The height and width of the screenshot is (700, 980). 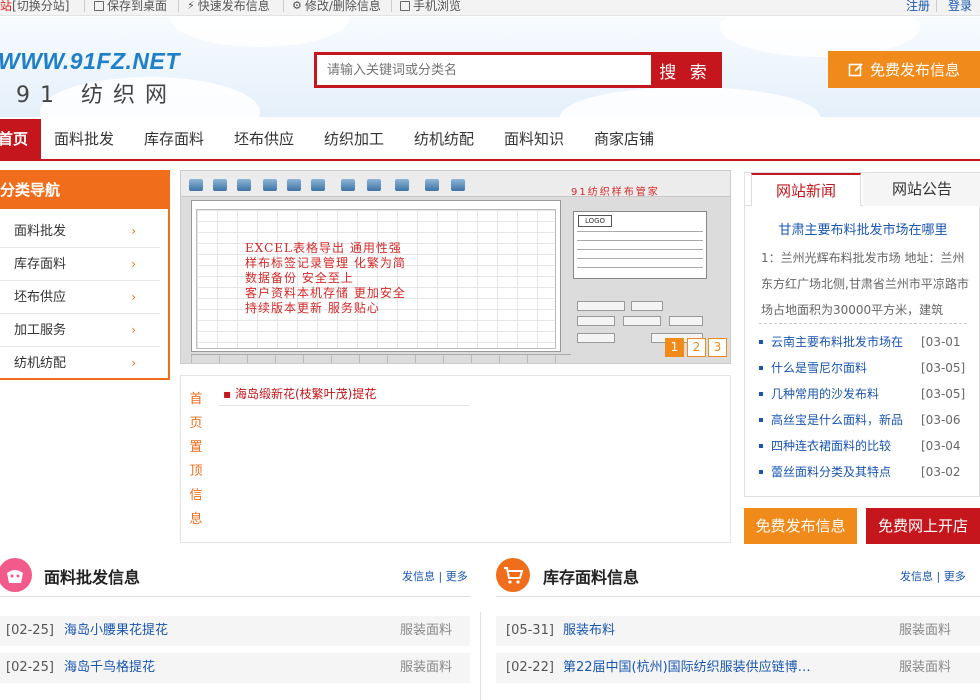 What do you see at coordinates (918, 7) in the screenshot?
I see `register-link: 注册` at bounding box center [918, 7].